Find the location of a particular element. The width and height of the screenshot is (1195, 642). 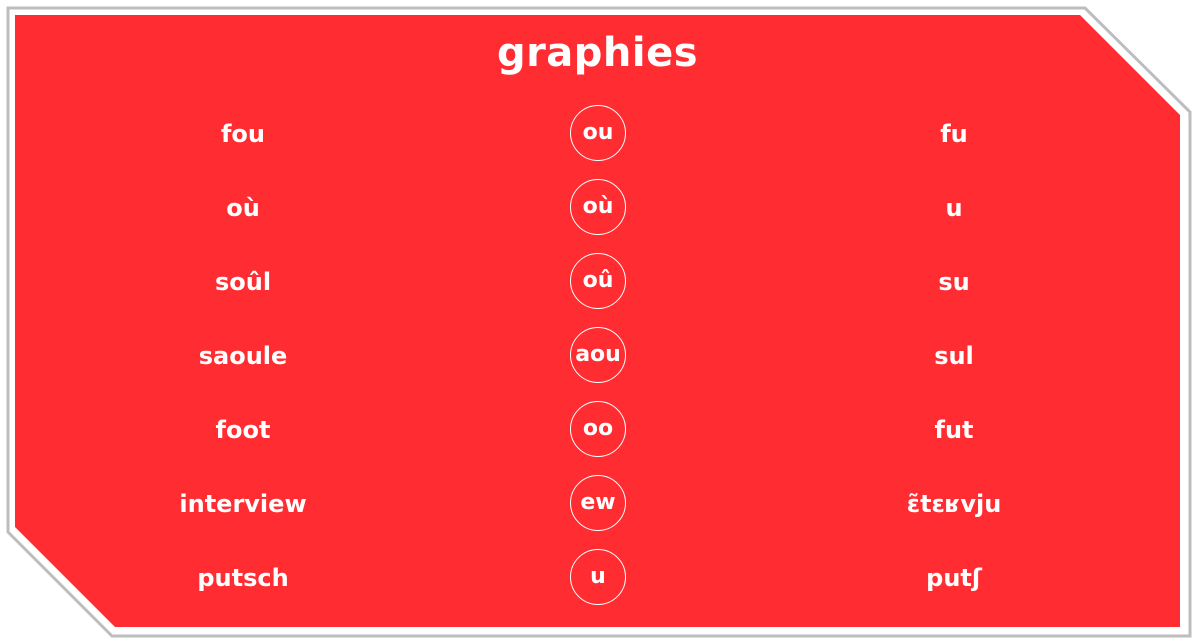

grapheme-circle: oo is located at coordinates (598, 429).